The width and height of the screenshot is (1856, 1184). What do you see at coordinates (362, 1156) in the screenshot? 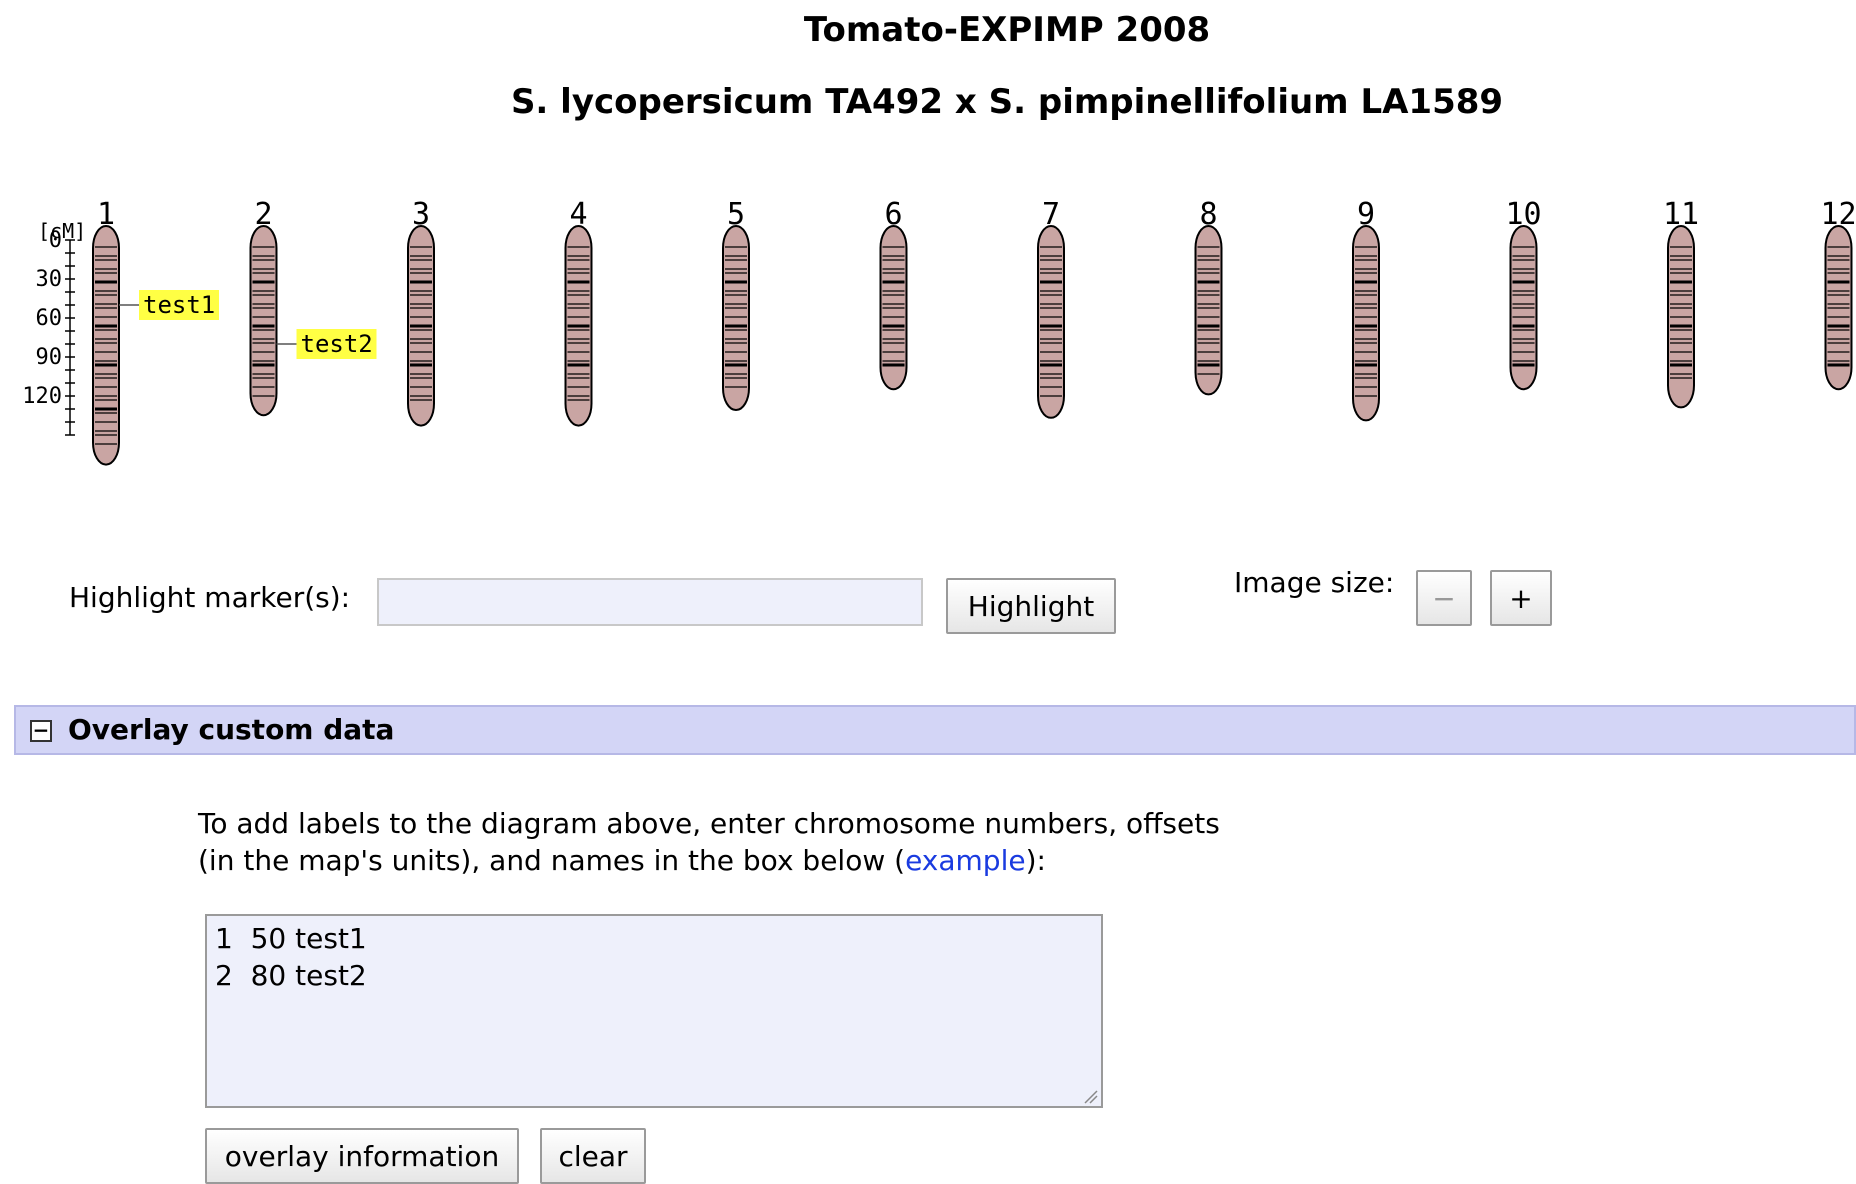
I see `overlay-information-button: overlay information` at bounding box center [362, 1156].